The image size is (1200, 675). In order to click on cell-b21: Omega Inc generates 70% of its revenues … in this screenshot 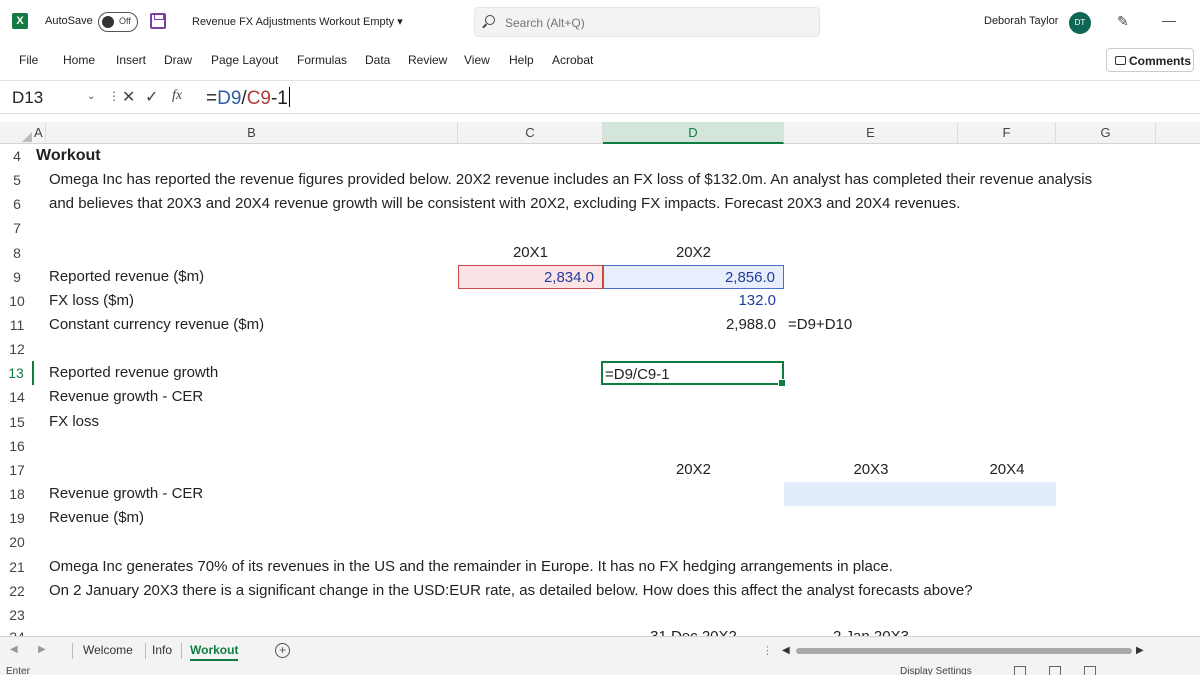, I will do `click(471, 567)`.